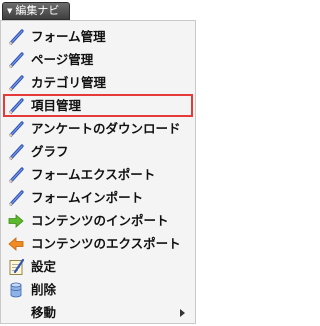  I want to click on edit-navi-tab: ▼ 編集ナビ, so click(36, 11).